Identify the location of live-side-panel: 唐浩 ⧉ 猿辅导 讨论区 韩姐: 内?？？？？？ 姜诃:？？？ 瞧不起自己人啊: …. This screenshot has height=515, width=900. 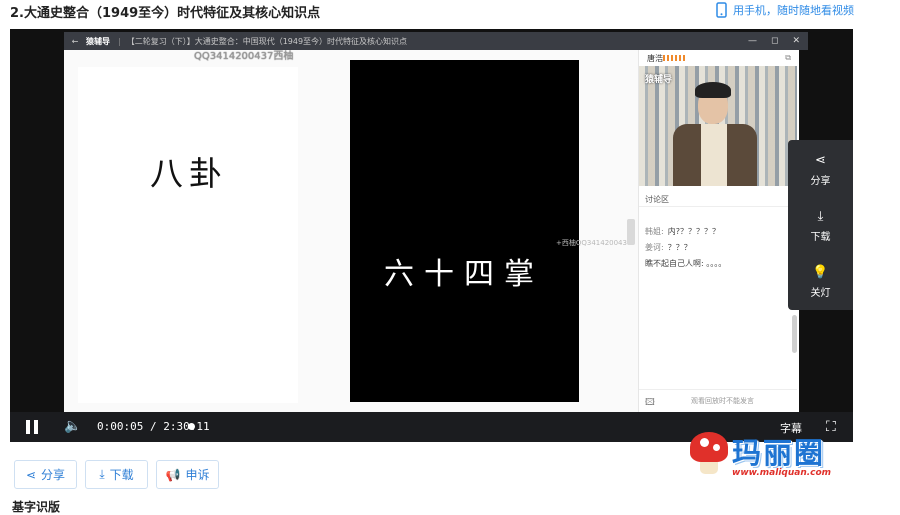
(718, 231).